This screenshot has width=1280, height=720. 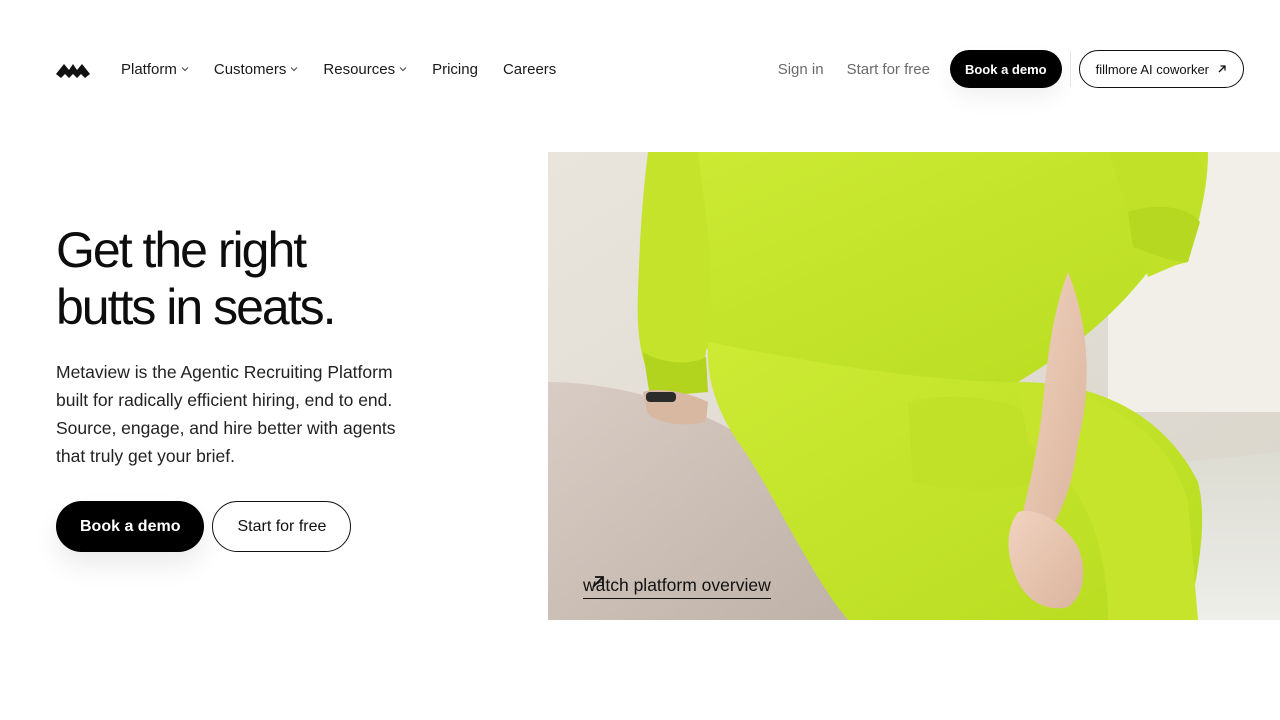 What do you see at coordinates (196, 307) in the screenshot?
I see `hero-title-line: butts in seats.` at bounding box center [196, 307].